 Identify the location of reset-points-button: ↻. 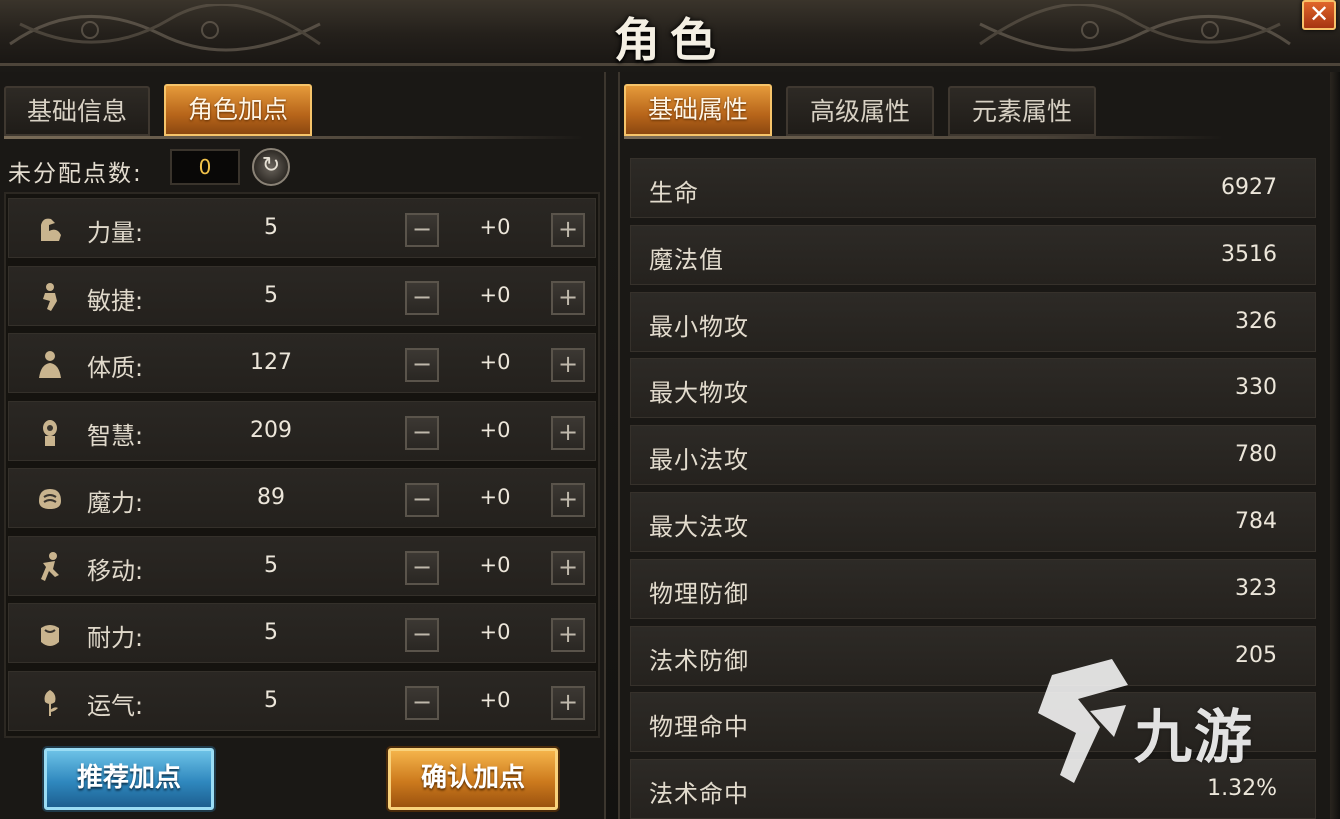
(271, 167).